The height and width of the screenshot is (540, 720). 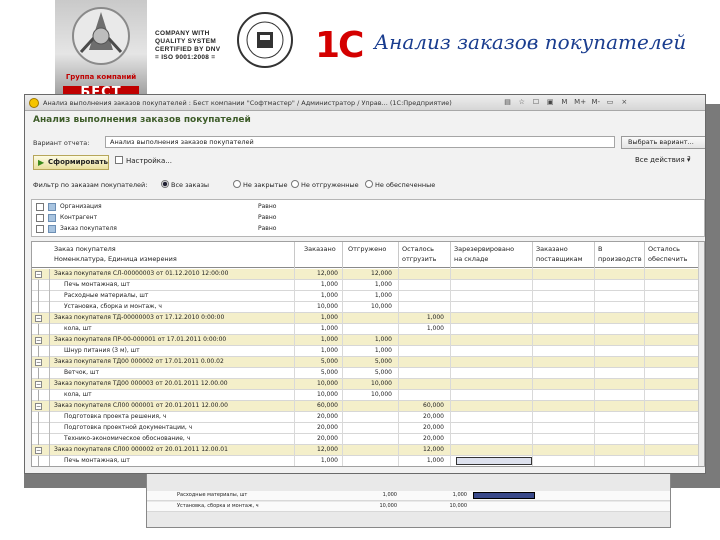 What do you see at coordinates (329, 372) in the screenshot?
I see `cell-ordered: 5,000` at bounding box center [329, 372].